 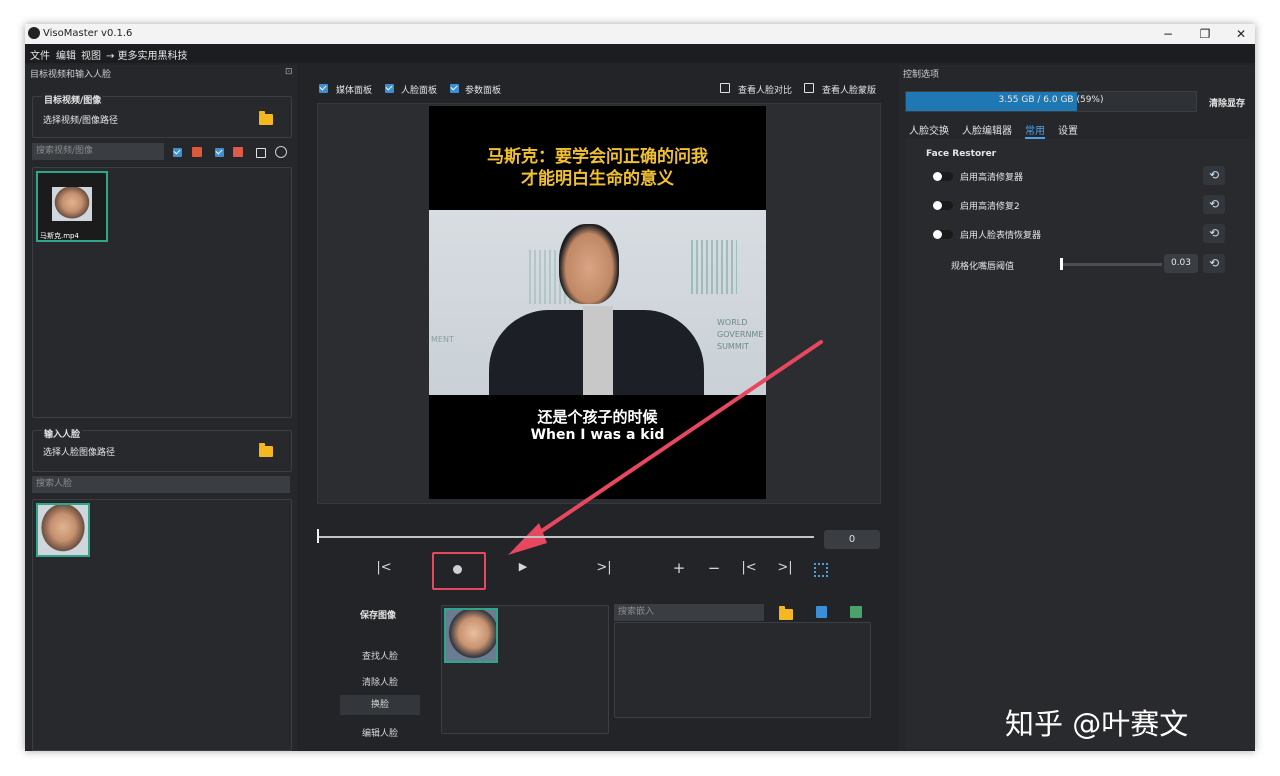 I want to click on target-media-group: 目标视频/图像 选择视频/图像路径, so click(x=162, y=115).